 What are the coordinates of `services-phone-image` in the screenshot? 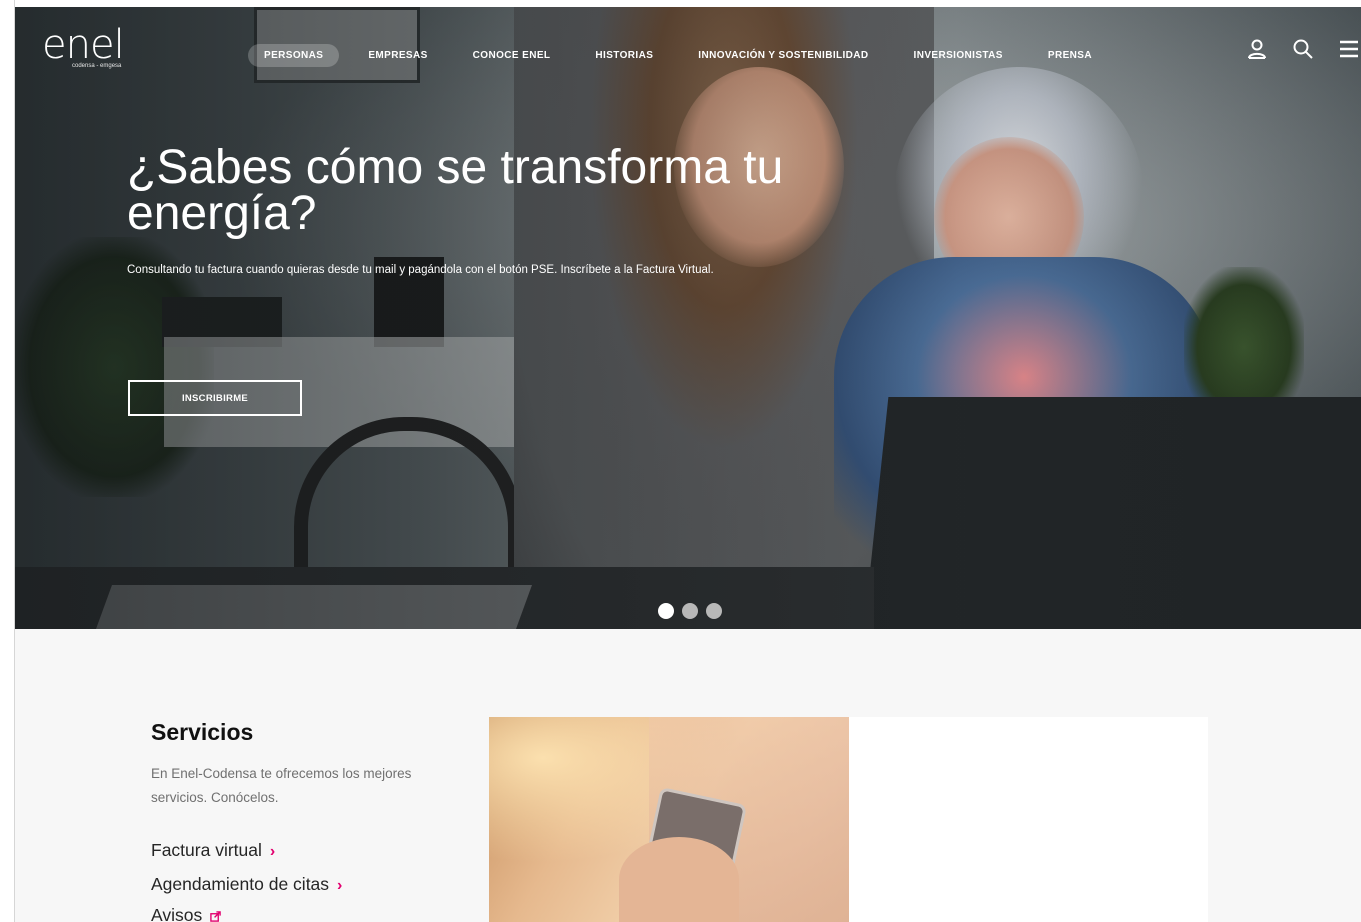 It's located at (669, 819).